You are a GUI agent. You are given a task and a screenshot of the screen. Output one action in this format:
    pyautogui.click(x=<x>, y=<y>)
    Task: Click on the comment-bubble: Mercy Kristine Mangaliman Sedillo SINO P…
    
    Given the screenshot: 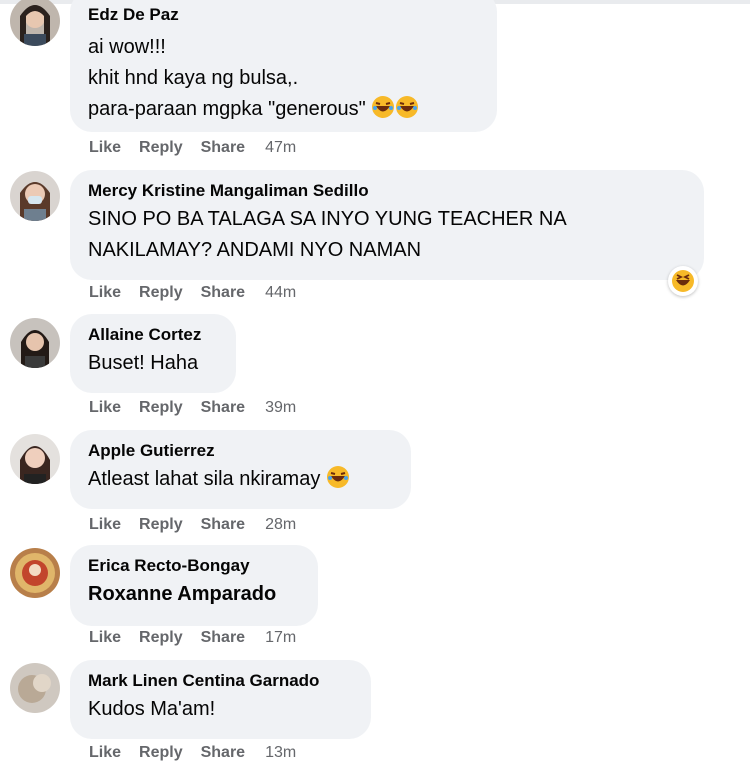 What is the action you would take?
    pyautogui.click(x=387, y=225)
    